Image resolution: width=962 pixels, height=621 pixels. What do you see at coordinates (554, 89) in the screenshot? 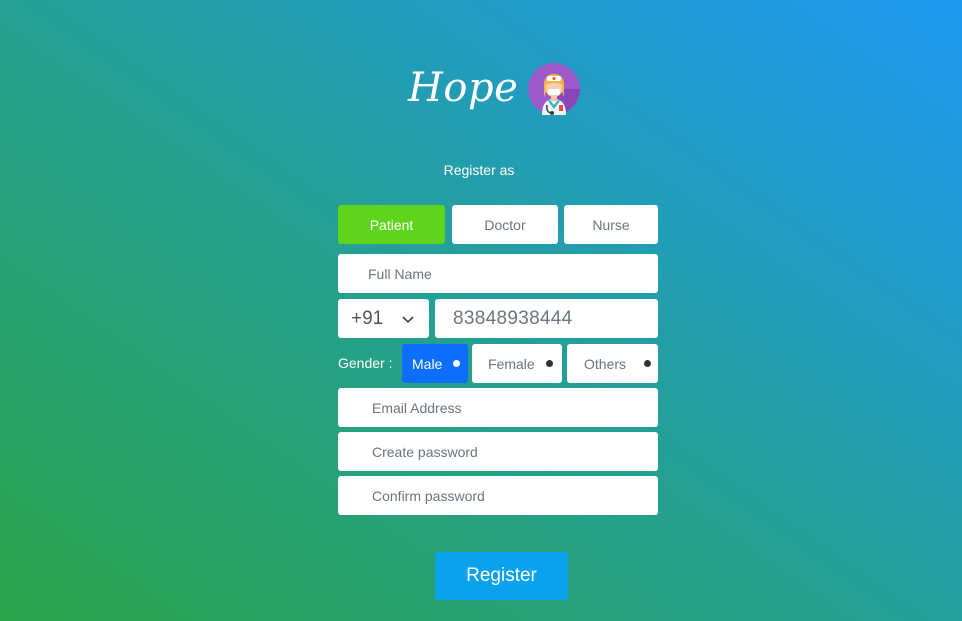
I see `doctor-avatar-icon` at bounding box center [554, 89].